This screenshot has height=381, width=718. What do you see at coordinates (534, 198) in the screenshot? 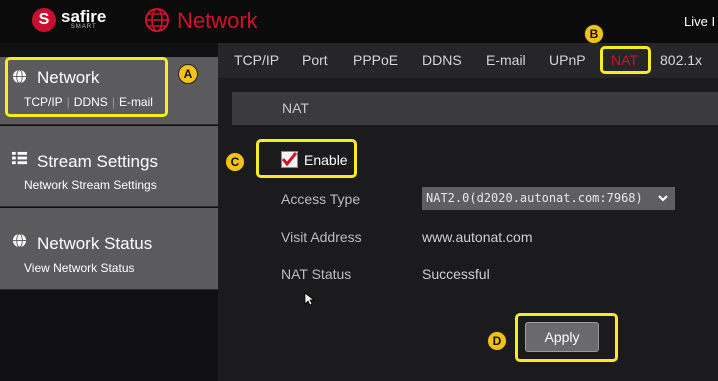
I see `access-type-value: NAT2.0(d2020.autonat.com:7968)` at bounding box center [534, 198].